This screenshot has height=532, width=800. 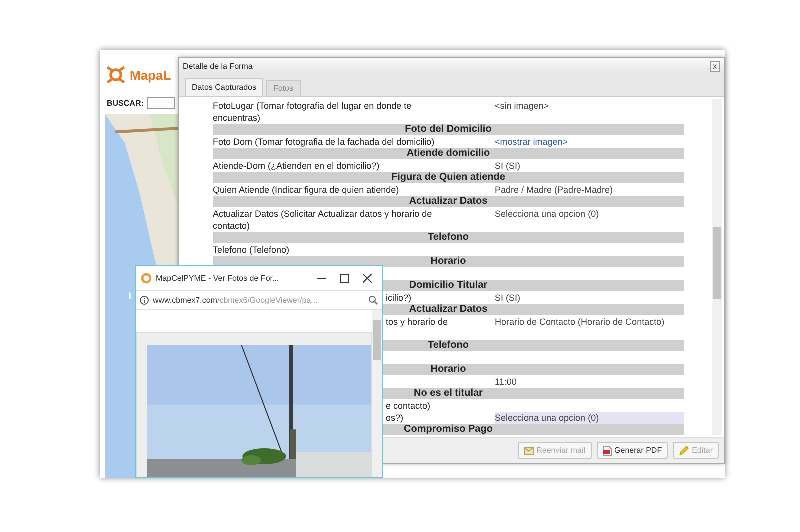 I want to click on pdf-icon, so click(x=607, y=451).